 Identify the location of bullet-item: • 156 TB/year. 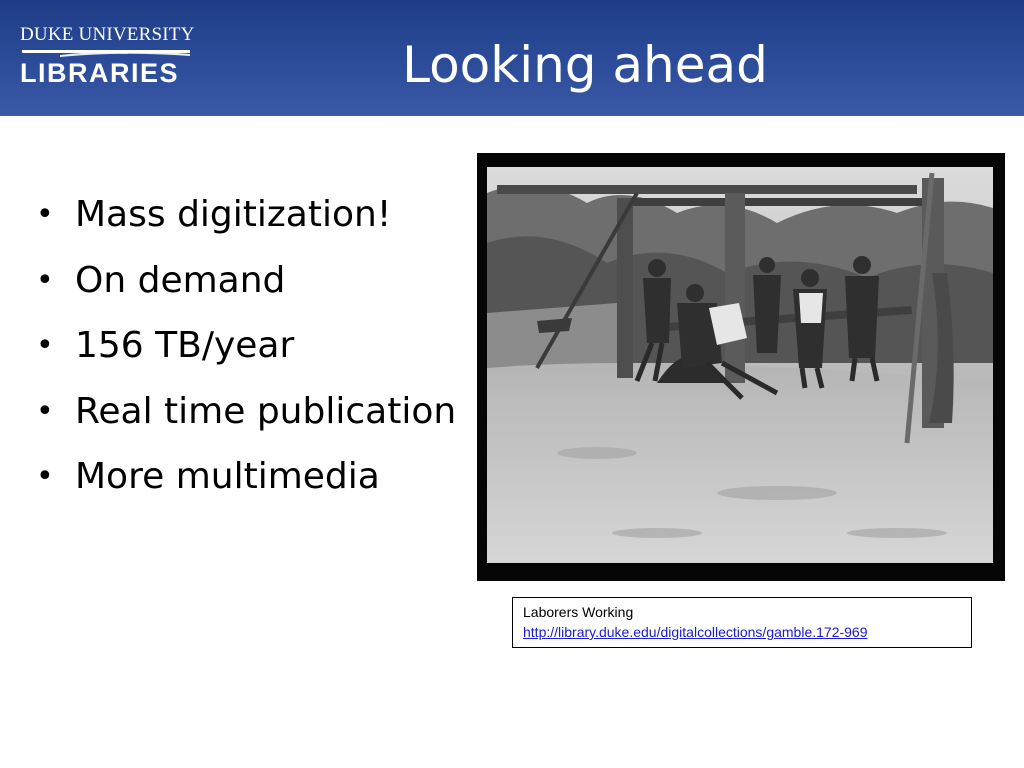
(261, 346).